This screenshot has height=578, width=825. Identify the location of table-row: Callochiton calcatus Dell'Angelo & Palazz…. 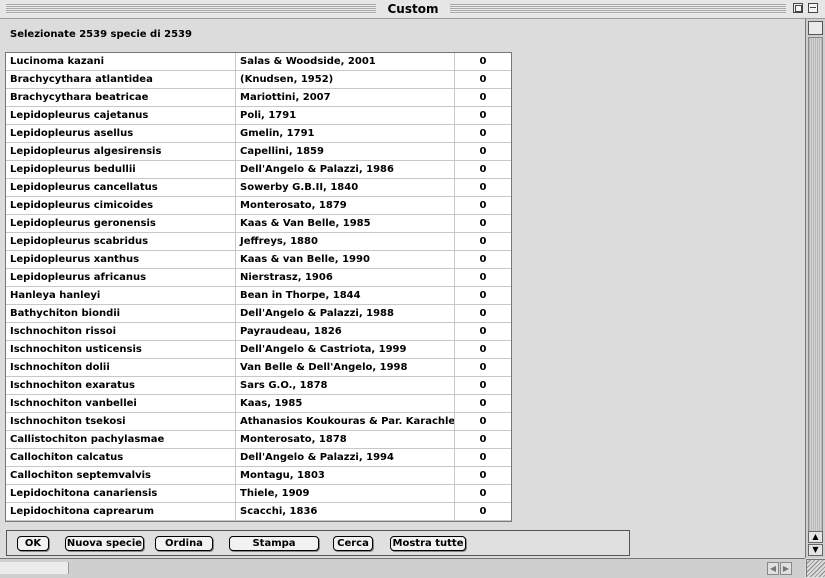
(258, 458).